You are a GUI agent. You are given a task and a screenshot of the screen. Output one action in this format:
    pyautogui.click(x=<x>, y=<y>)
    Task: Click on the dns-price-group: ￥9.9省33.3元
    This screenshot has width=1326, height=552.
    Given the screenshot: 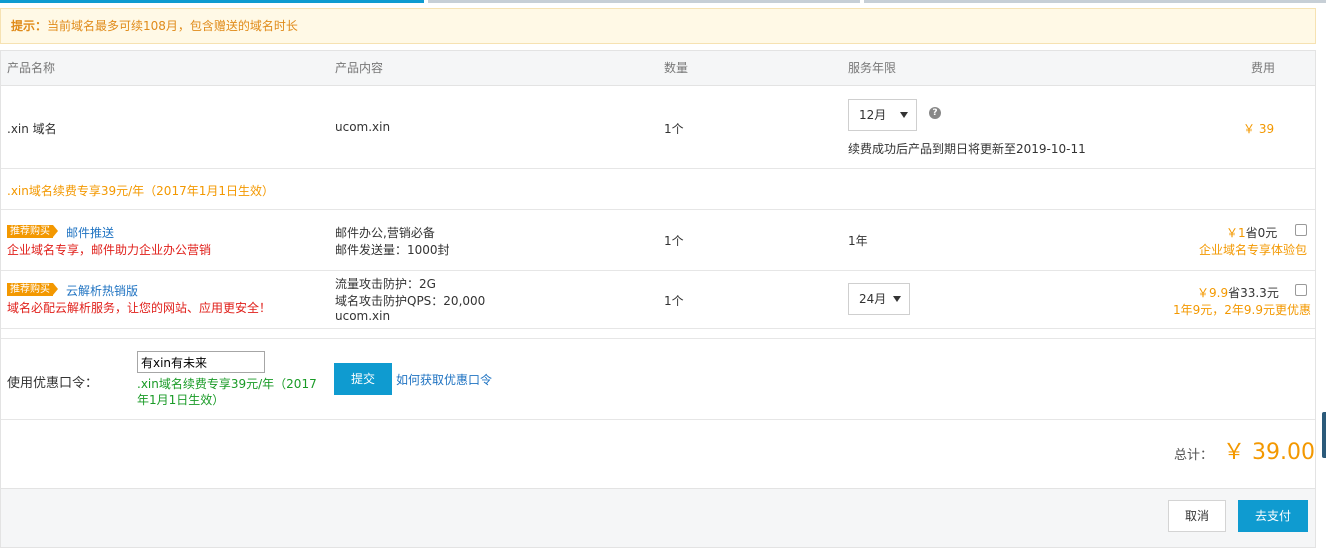 What is the action you would take?
    pyautogui.click(x=1238, y=292)
    